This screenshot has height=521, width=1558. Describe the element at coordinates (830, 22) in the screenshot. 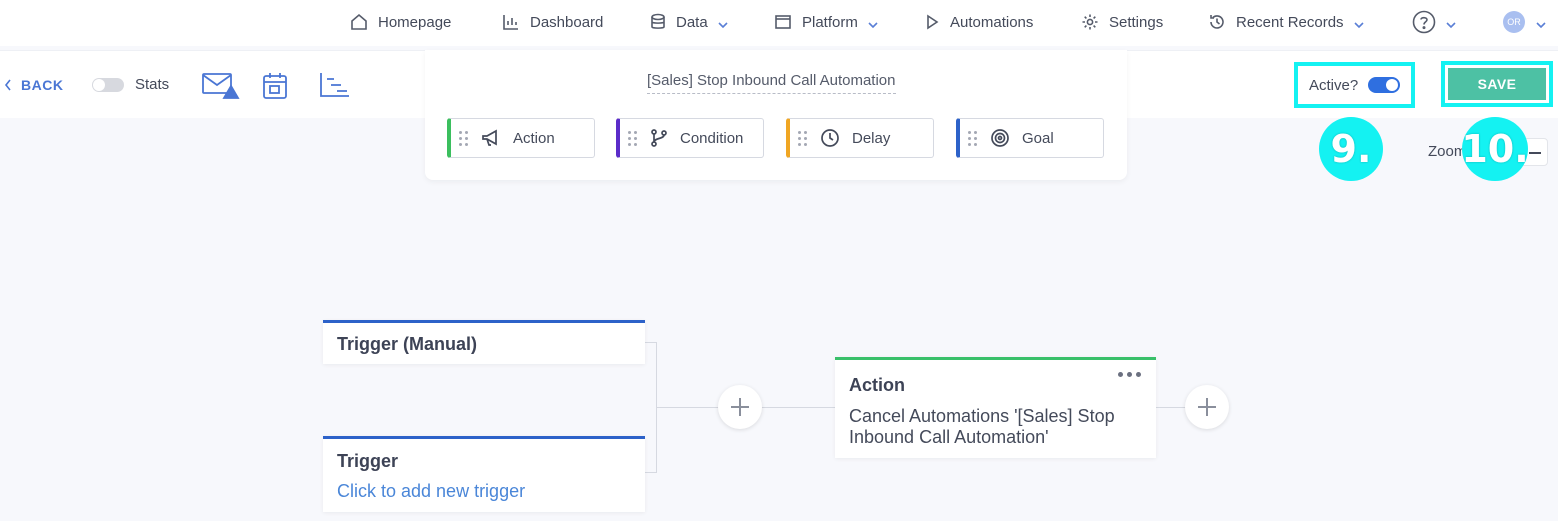

I see `nav-platform-label: Platform` at that location.